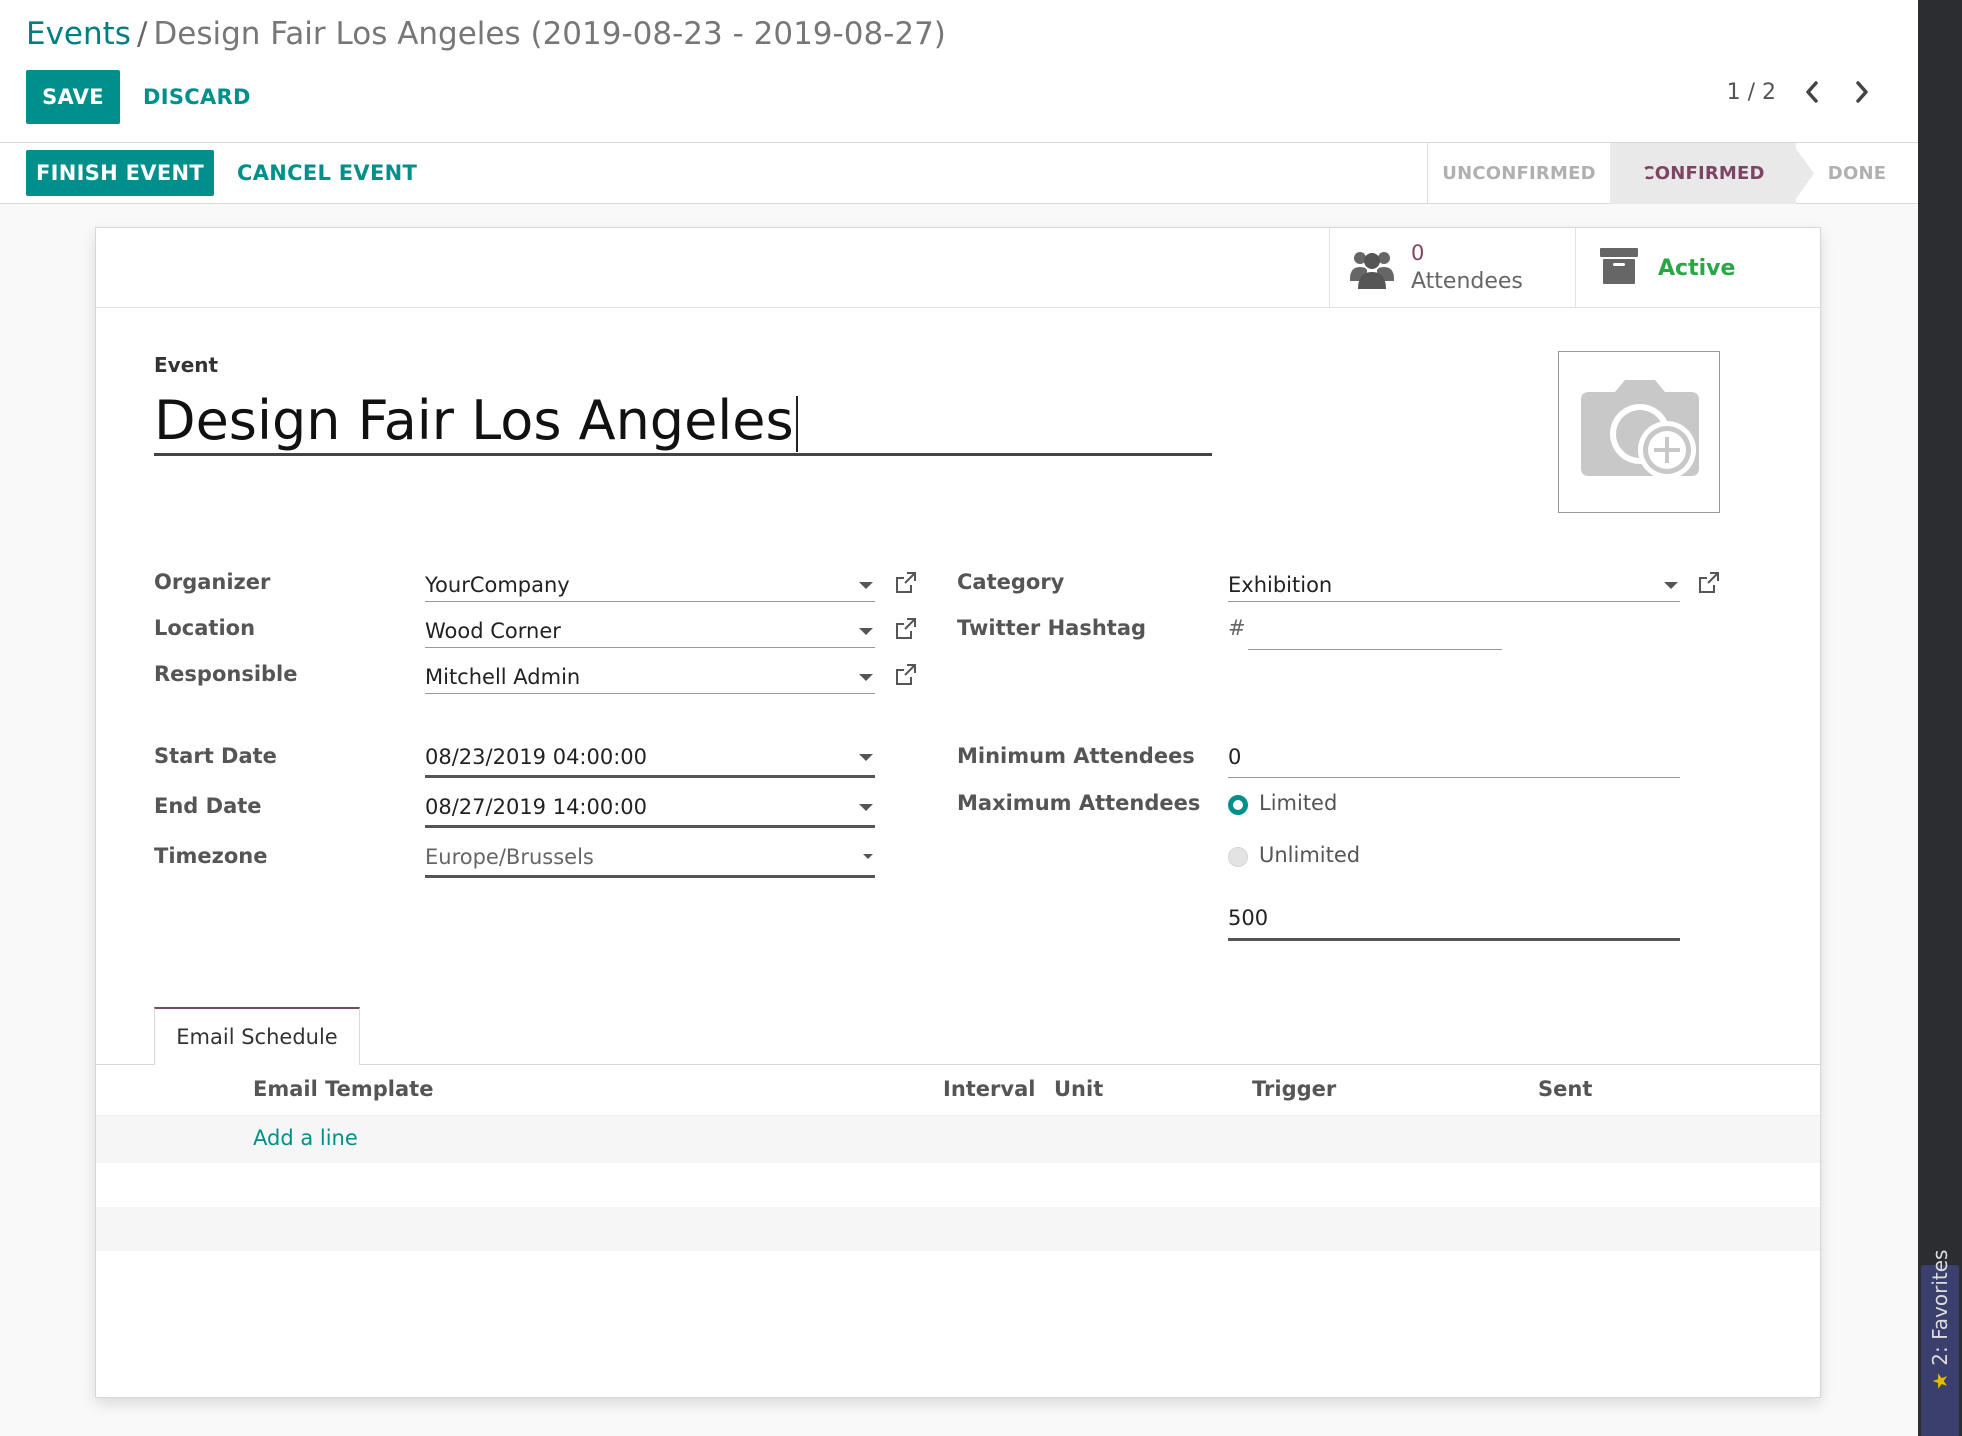  Describe the element at coordinates (1238, 857) in the screenshot. I see `radio-unlimited` at that location.